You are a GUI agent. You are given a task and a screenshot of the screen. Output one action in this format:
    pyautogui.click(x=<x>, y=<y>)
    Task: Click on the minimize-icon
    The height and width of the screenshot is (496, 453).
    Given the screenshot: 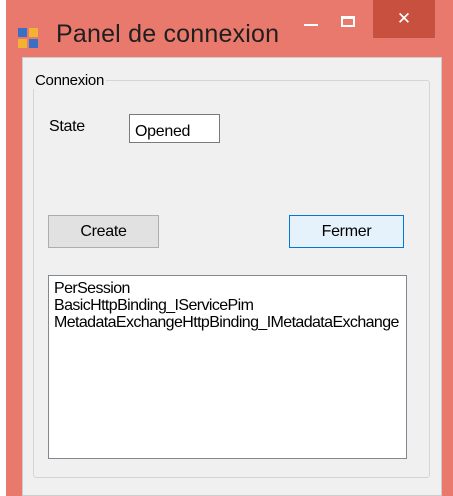 What is the action you would take?
    pyautogui.click(x=311, y=25)
    